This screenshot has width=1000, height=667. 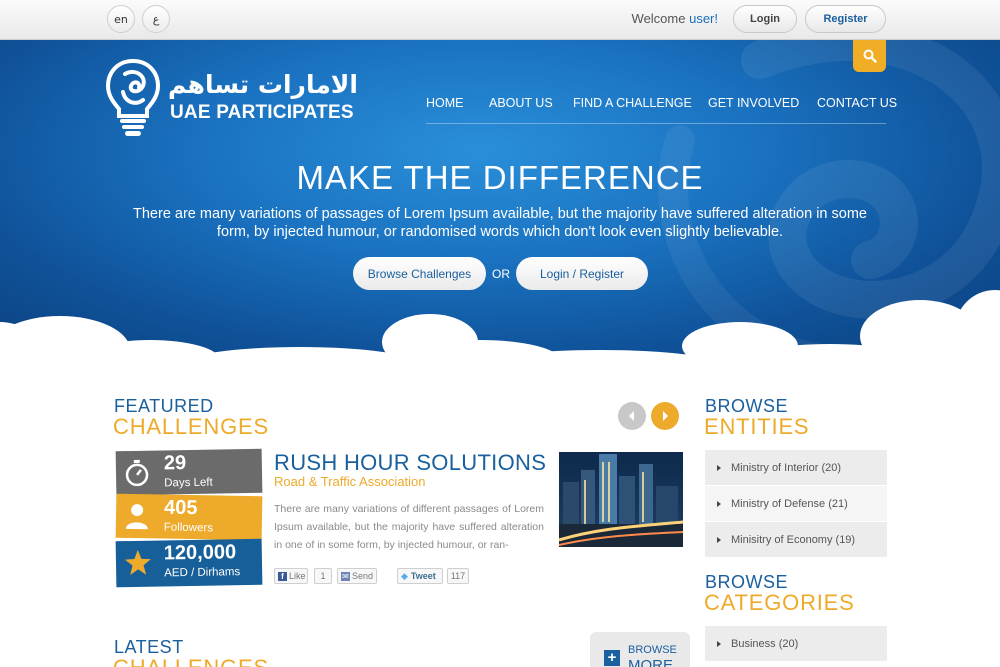 I want to click on language-ar-button: ع, so click(x=156, y=19).